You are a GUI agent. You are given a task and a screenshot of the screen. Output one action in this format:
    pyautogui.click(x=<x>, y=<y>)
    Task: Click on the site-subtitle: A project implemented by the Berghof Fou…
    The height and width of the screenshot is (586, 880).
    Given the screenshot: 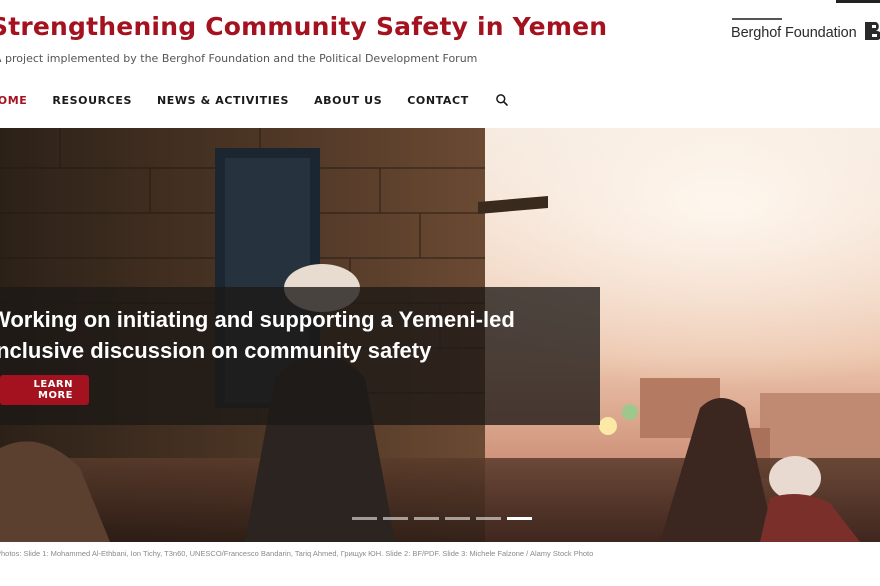 What is the action you would take?
    pyautogui.click(x=239, y=58)
    